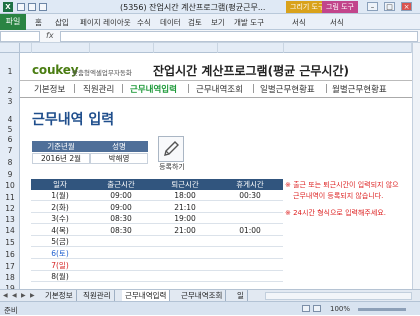 Image resolution: width=420 pixels, height=316 pixels. Describe the element at coordinates (62, 22) in the screenshot. I see `tab-insert: 삽입` at that location.